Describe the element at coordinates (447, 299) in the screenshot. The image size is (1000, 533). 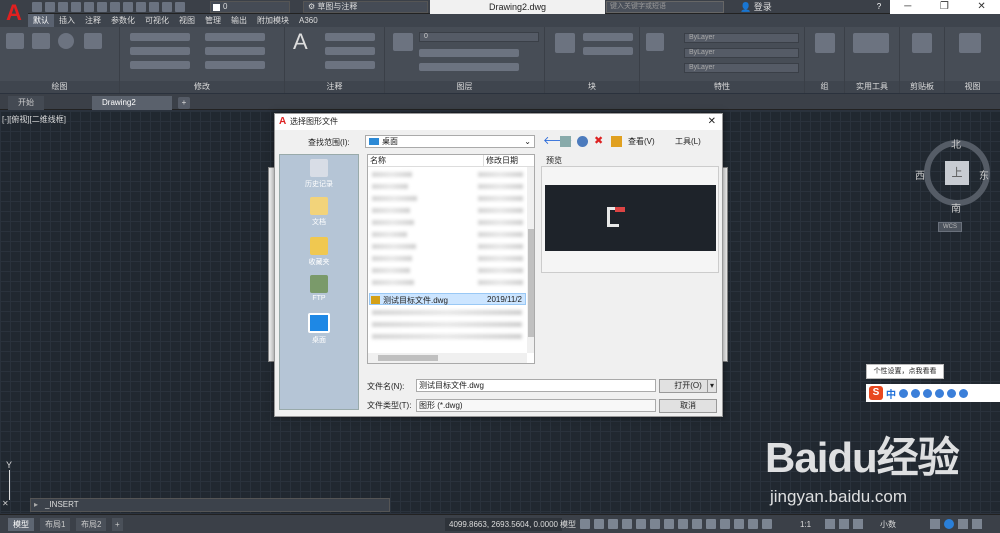
I see `selected-file-row: 测试目标文件.dwg 2019/11/2` at that location.